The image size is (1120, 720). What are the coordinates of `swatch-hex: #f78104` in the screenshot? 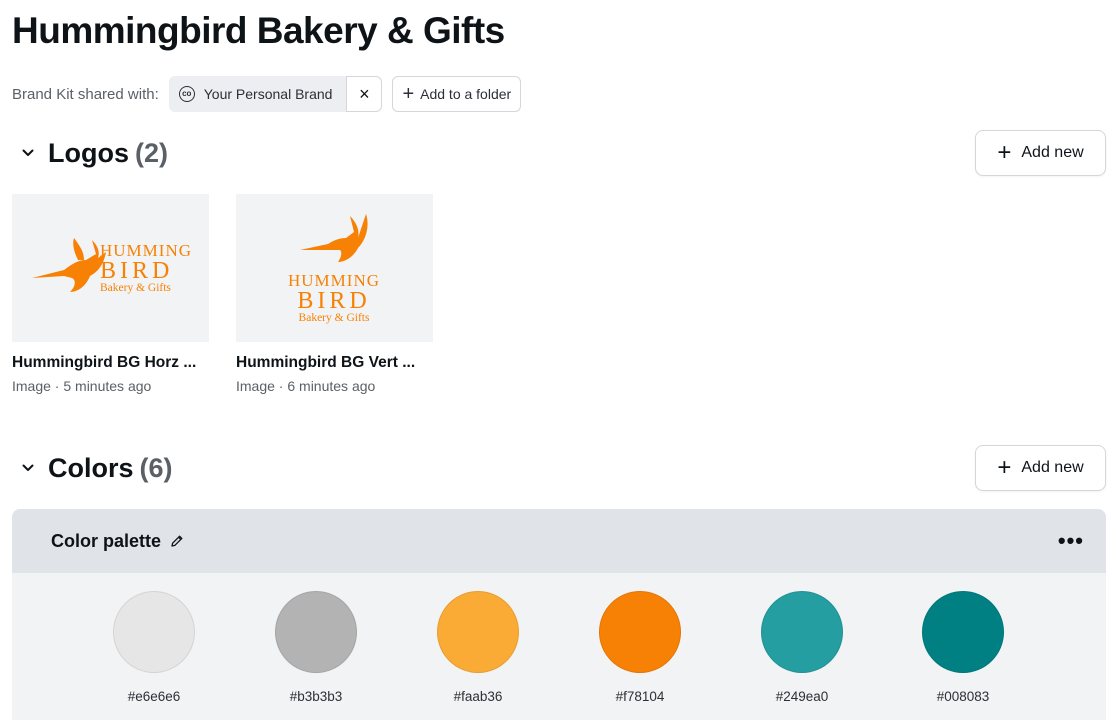 It's located at (640, 696).